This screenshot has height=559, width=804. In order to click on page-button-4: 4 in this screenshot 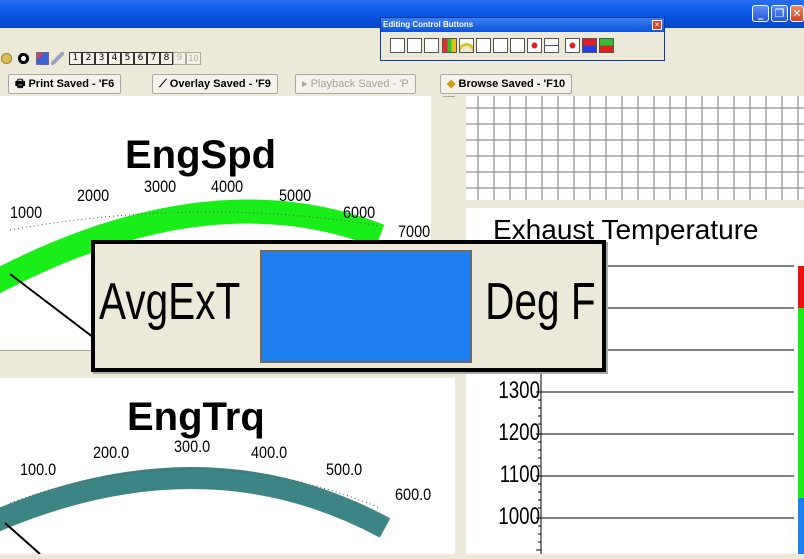, I will do `click(114, 58)`.